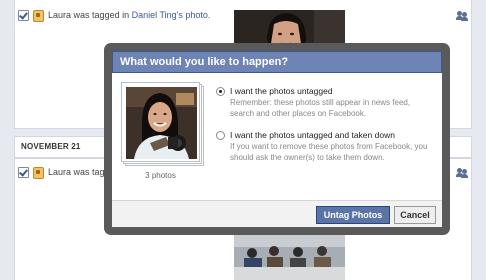 The width and height of the screenshot is (486, 280). What do you see at coordinates (277, 213) in the screenshot?
I see `dialog-footer: Untag Photos Cancel` at bounding box center [277, 213].